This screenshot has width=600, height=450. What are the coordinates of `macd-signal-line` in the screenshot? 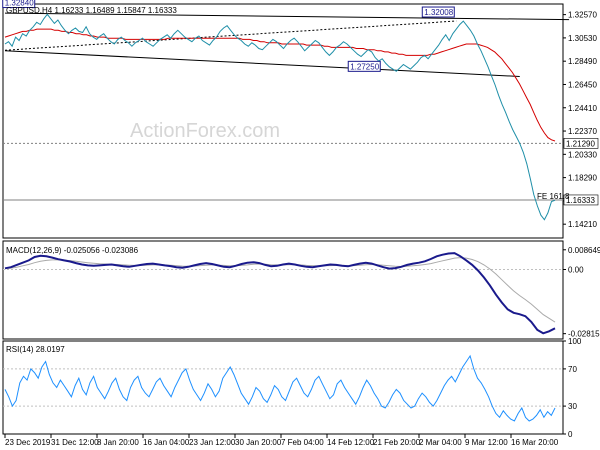 It's located at (280, 290).